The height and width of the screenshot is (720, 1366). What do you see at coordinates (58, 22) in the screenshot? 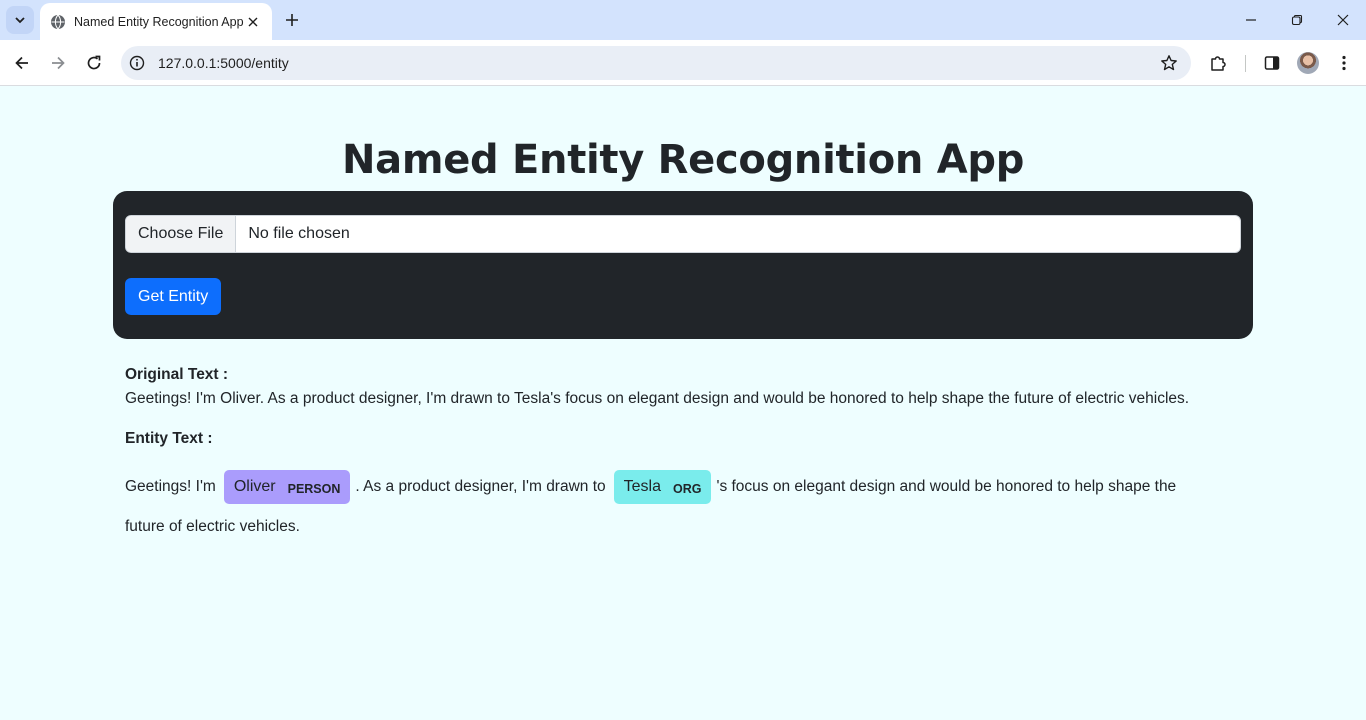
I see `globe-icon` at bounding box center [58, 22].